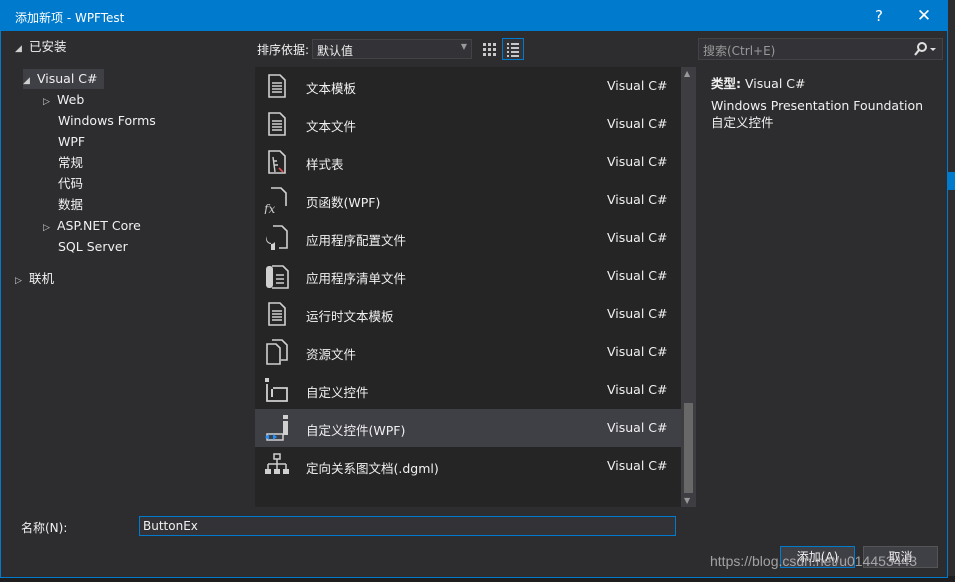 Image resolution: width=955 pixels, height=582 pixels. What do you see at coordinates (277, 428) in the screenshot?
I see `wpf-custom-control-icon` at bounding box center [277, 428].